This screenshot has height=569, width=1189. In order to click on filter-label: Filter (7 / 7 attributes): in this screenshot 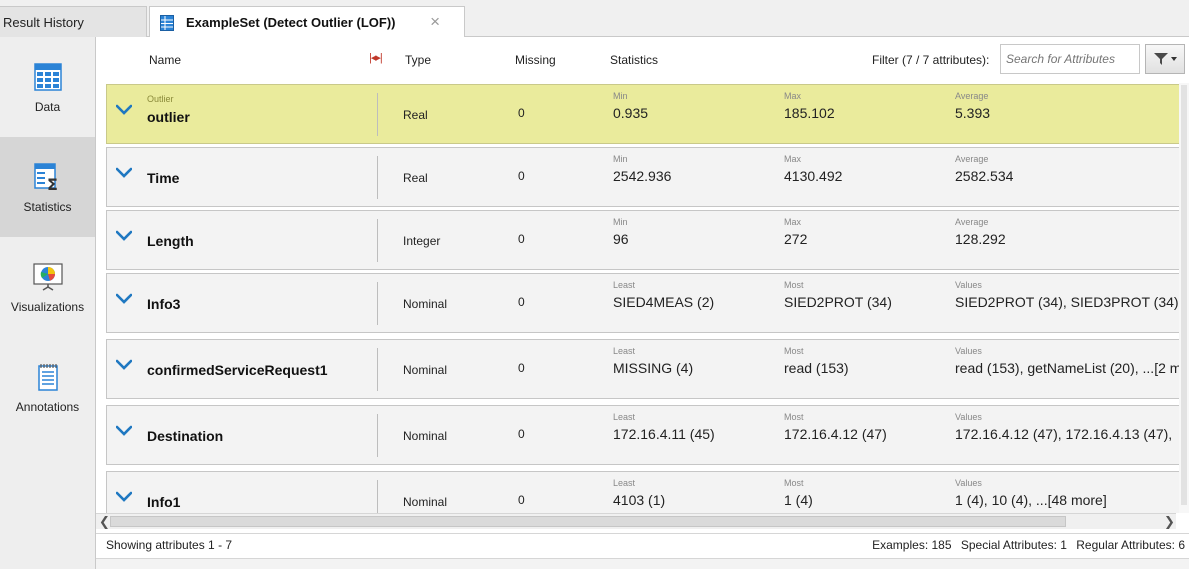, I will do `click(931, 60)`.